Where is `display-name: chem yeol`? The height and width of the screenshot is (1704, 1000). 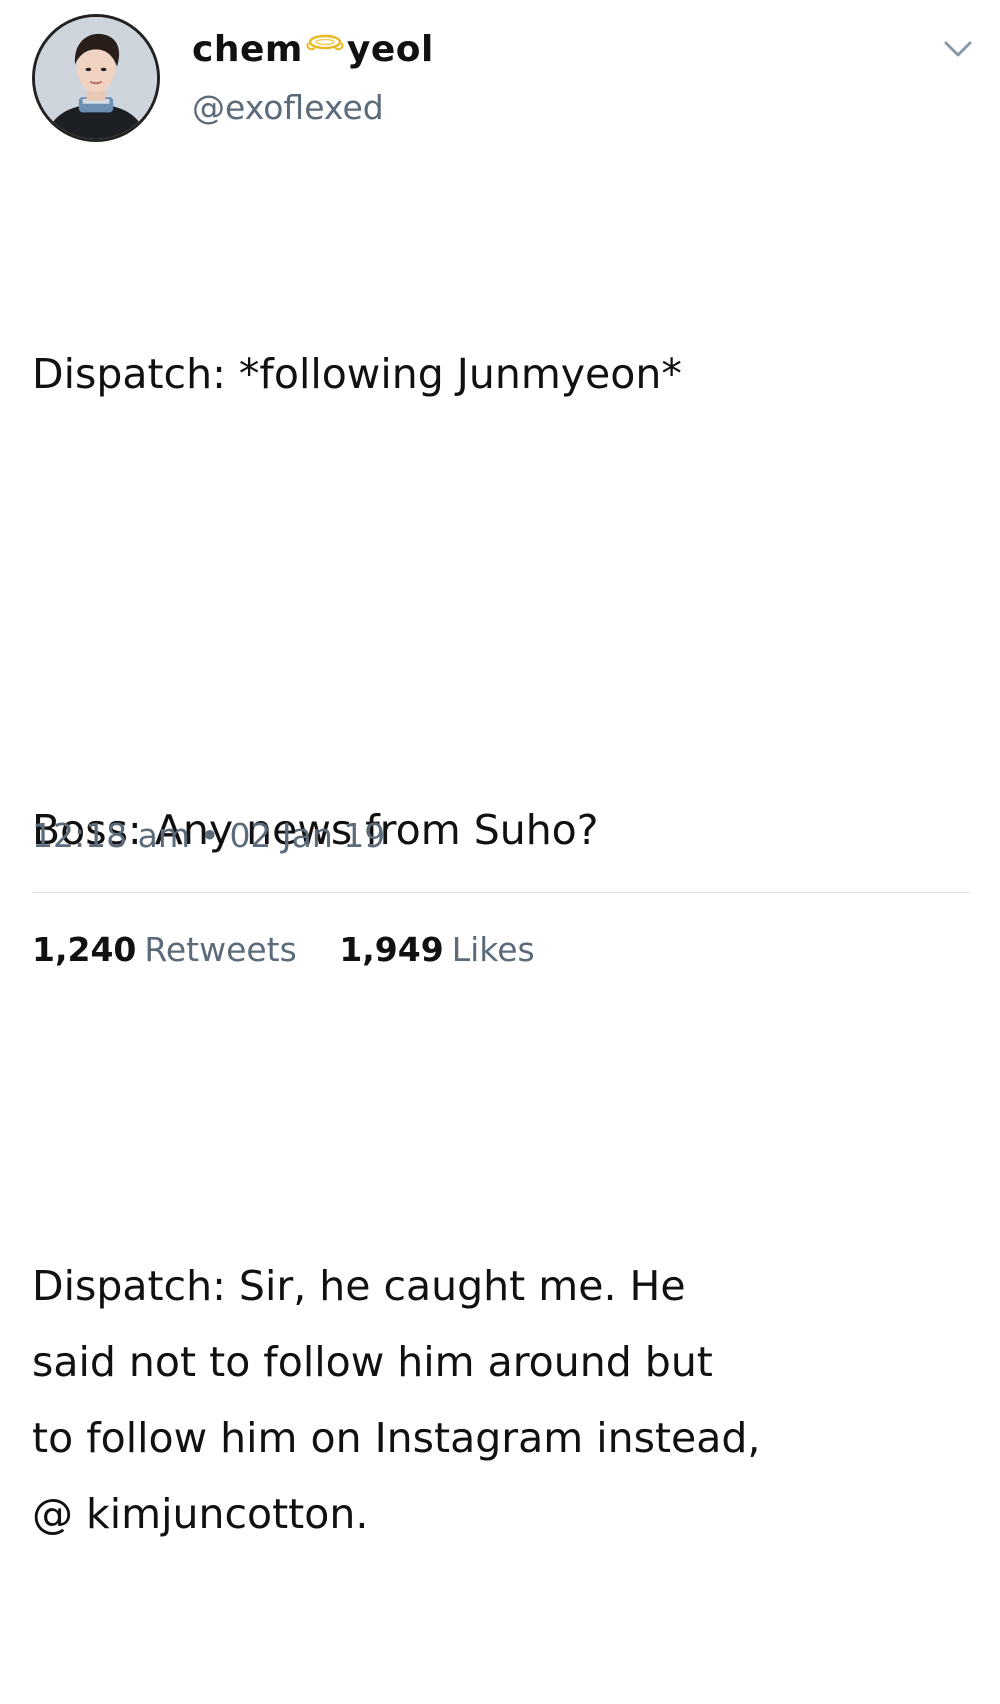
display-name: chem yeol is located at coordinates (313, 50).